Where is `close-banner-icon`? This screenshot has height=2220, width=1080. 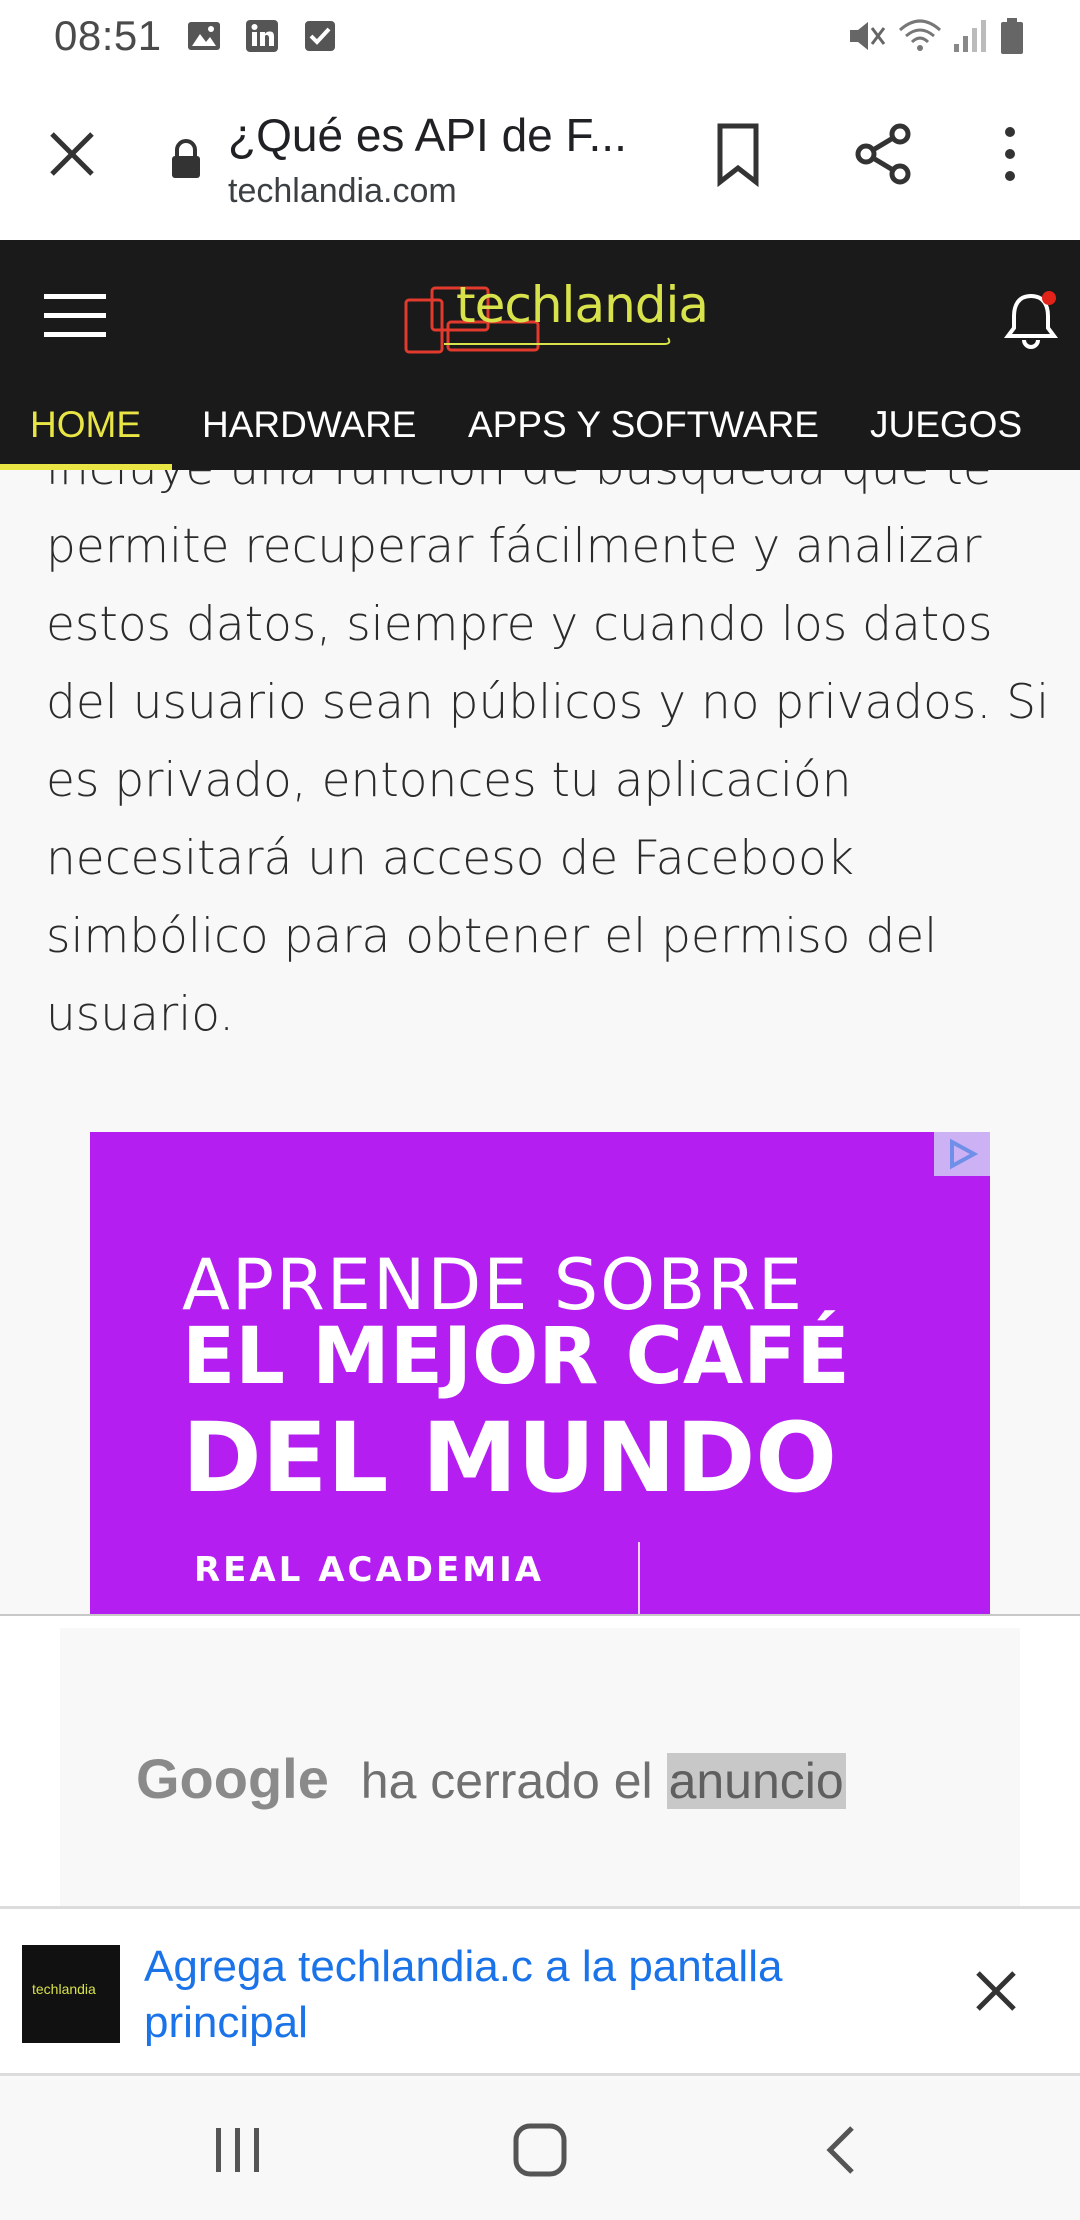
close-banner-icon is located at coordinates (996, 1991).